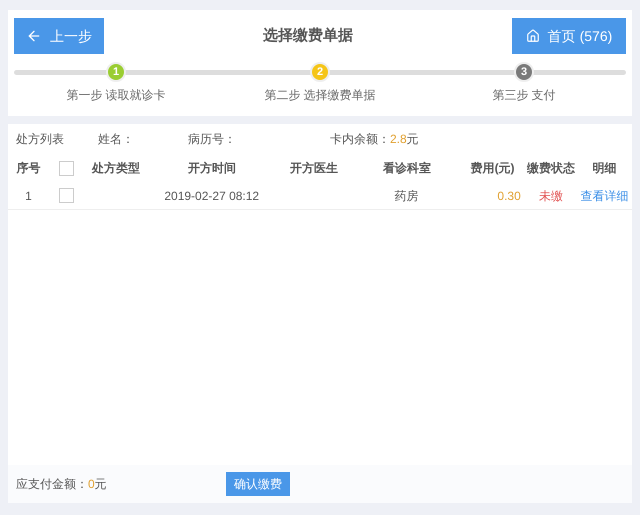 The width and height of the screenshot is (640, 515). I want to click on home-button: 首页 (576), so click(569, 36).